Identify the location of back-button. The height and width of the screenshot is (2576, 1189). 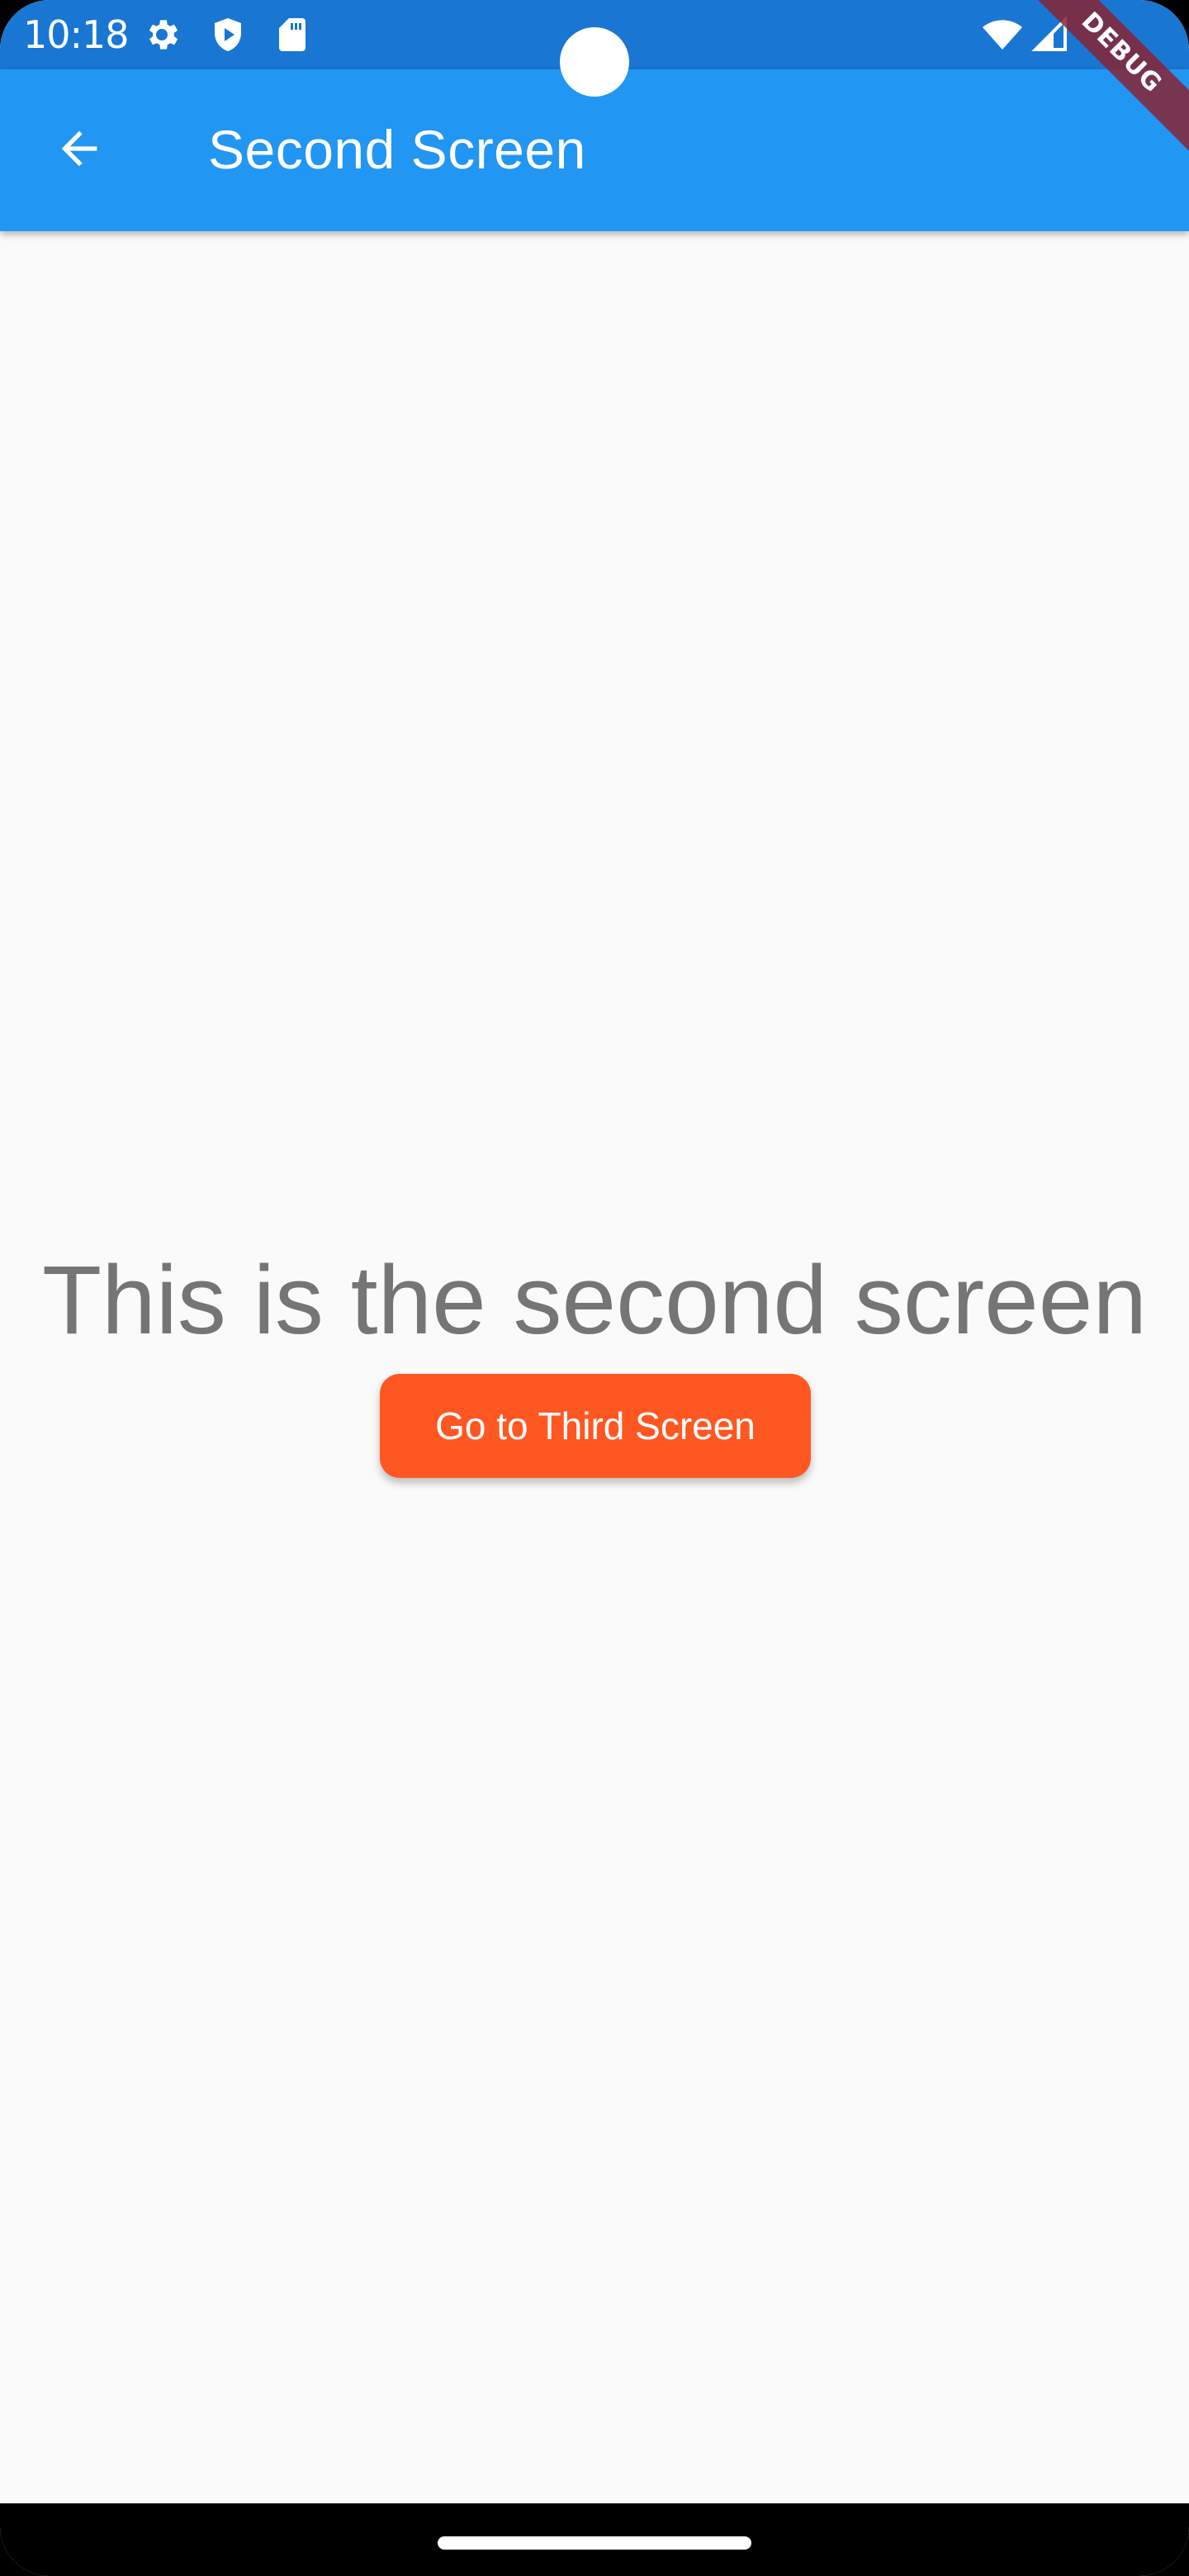
(79, 150).